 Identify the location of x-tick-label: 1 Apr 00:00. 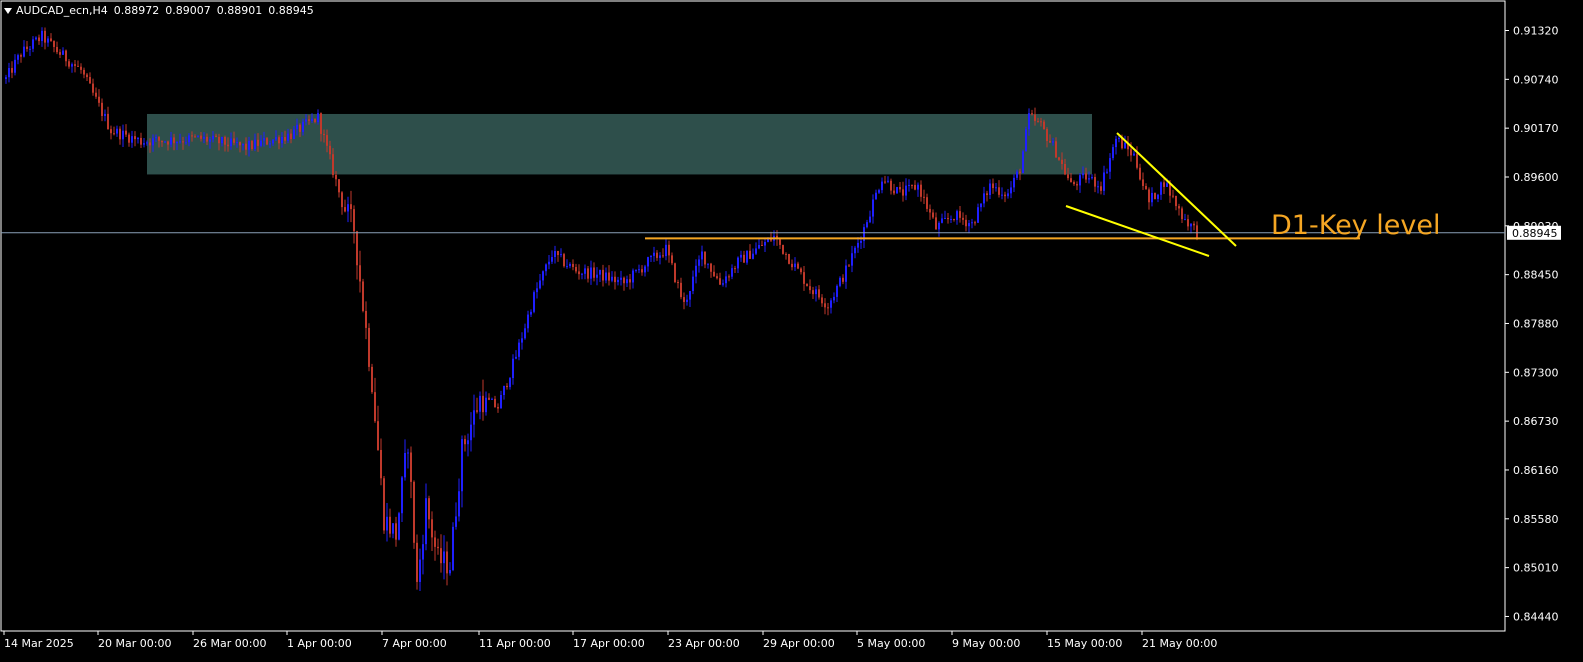
(319, 643).